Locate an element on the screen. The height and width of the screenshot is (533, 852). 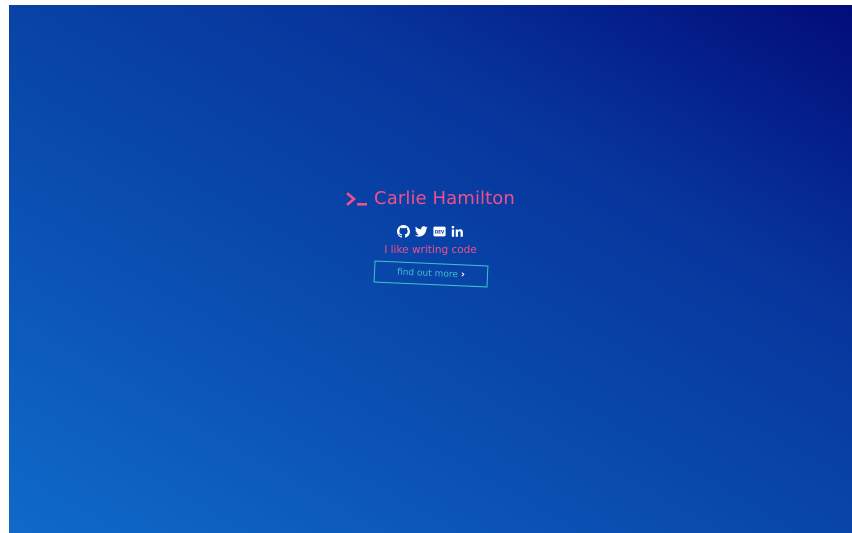
dev-icon: DEV is located at coordinates (439, 231).